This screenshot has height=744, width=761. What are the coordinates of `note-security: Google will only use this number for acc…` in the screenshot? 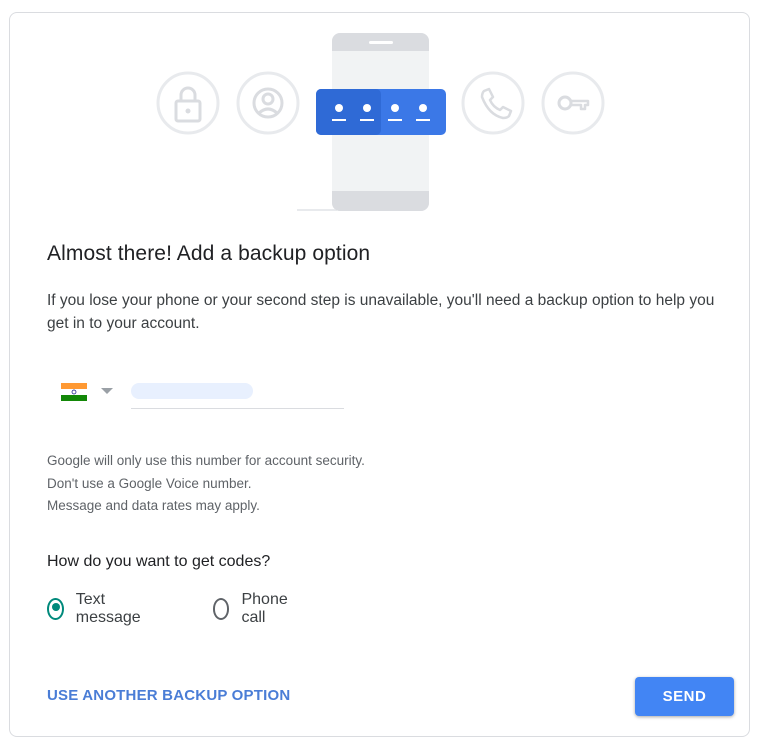 It's located at (206, 460).